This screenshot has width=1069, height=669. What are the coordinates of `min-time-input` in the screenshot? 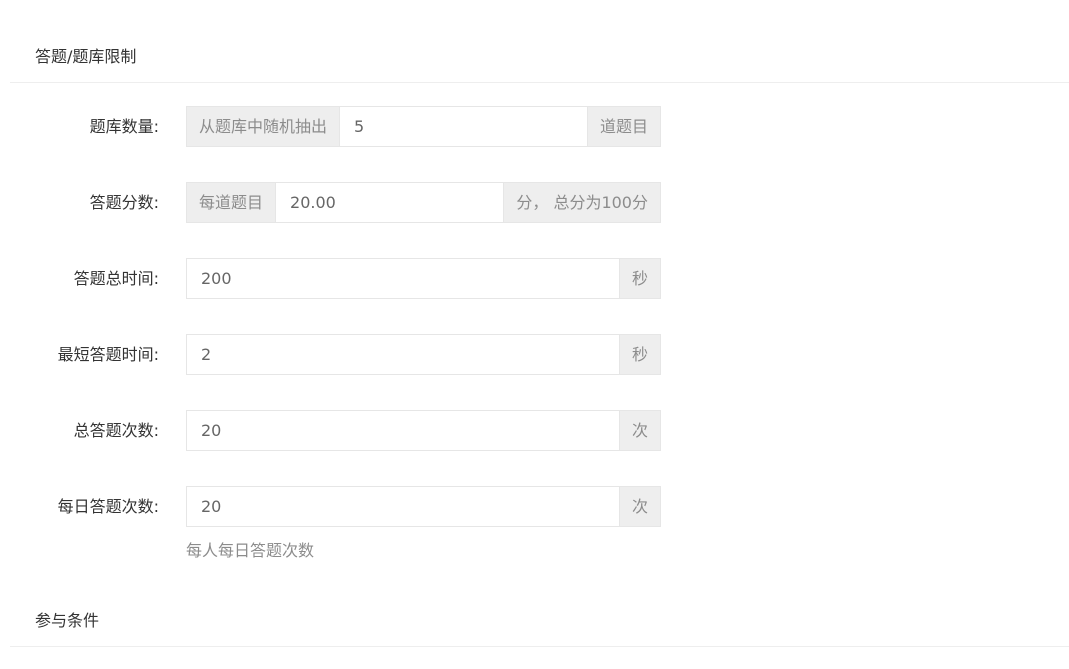 It's located at (403, 354).